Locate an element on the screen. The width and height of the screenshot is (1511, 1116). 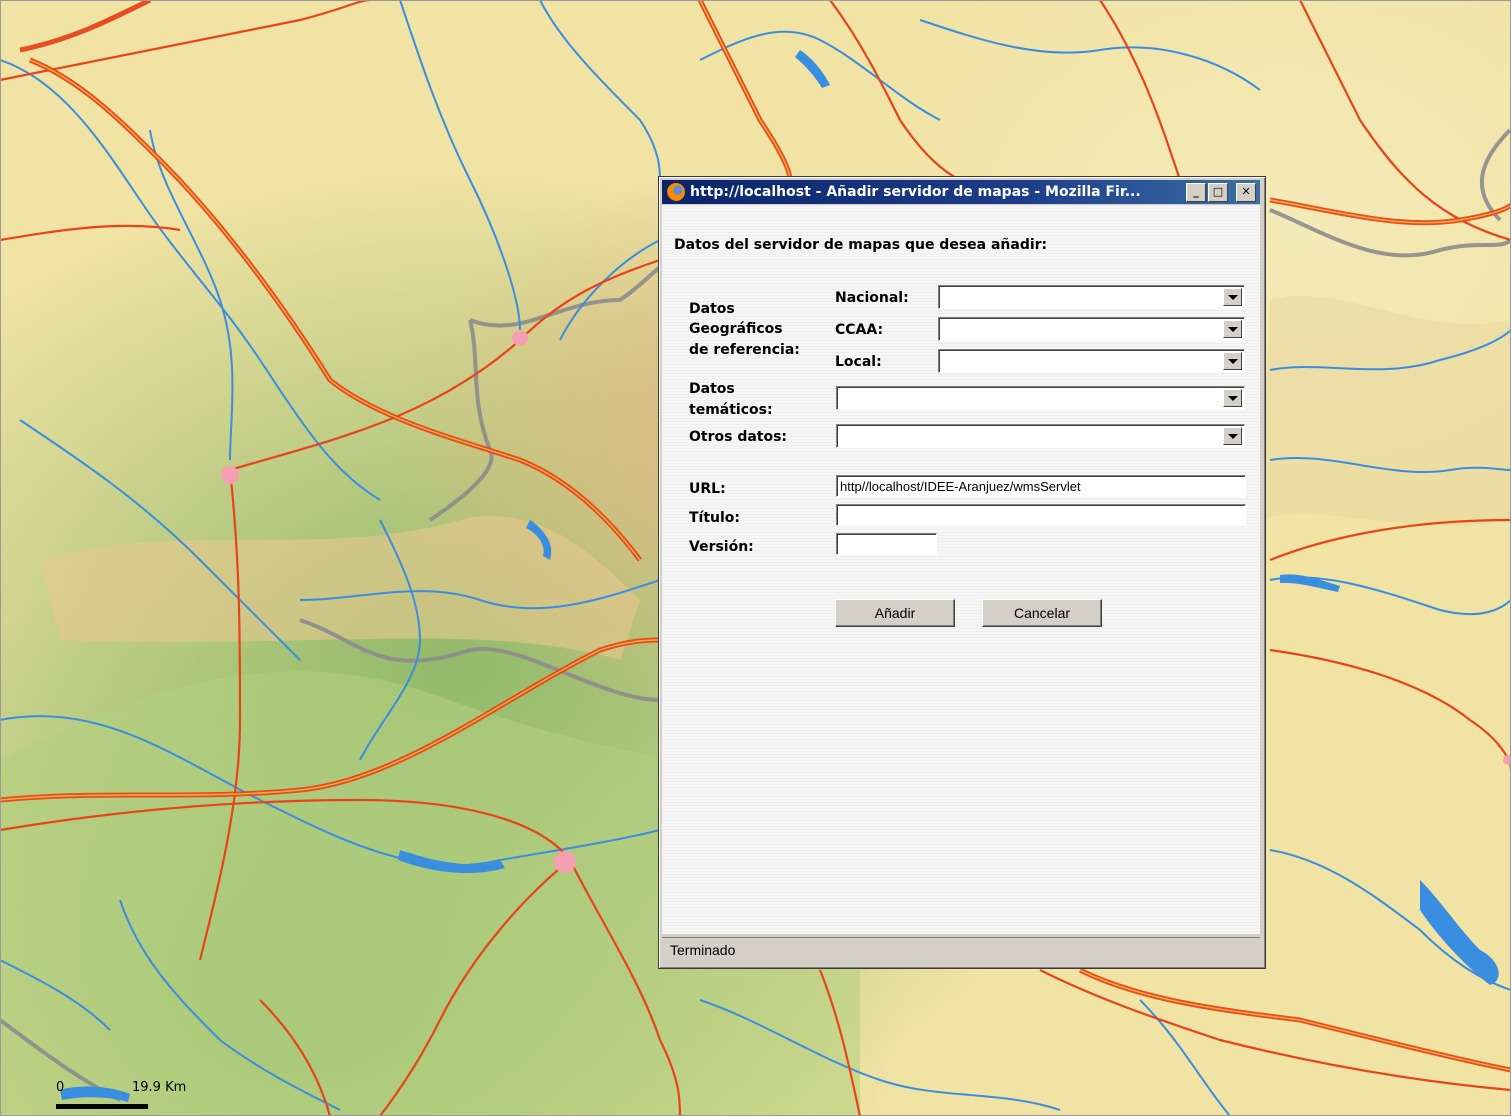
geo-group-label-line2: Geográficos is located at coordinates (736, 329).